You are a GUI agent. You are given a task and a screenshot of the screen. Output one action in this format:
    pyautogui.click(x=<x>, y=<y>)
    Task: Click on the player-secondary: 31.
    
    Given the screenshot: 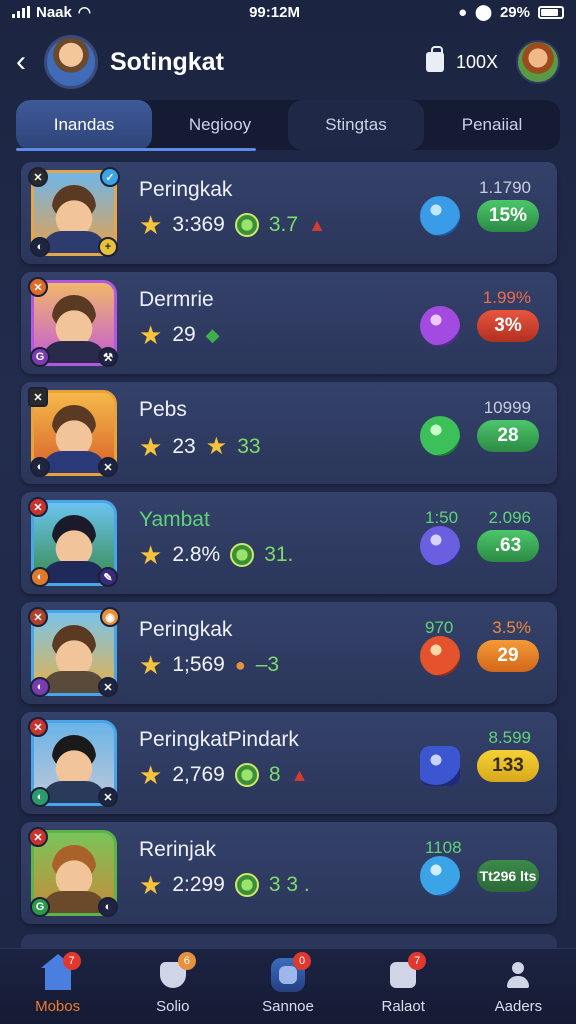 What is the action you would take?
    pyautogui.click(x=279, y=554)
    